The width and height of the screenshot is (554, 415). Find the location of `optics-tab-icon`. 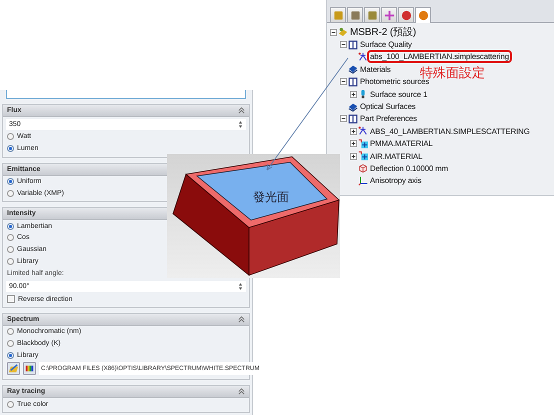

optics-tab-icon is located at coordinates (423, 15).